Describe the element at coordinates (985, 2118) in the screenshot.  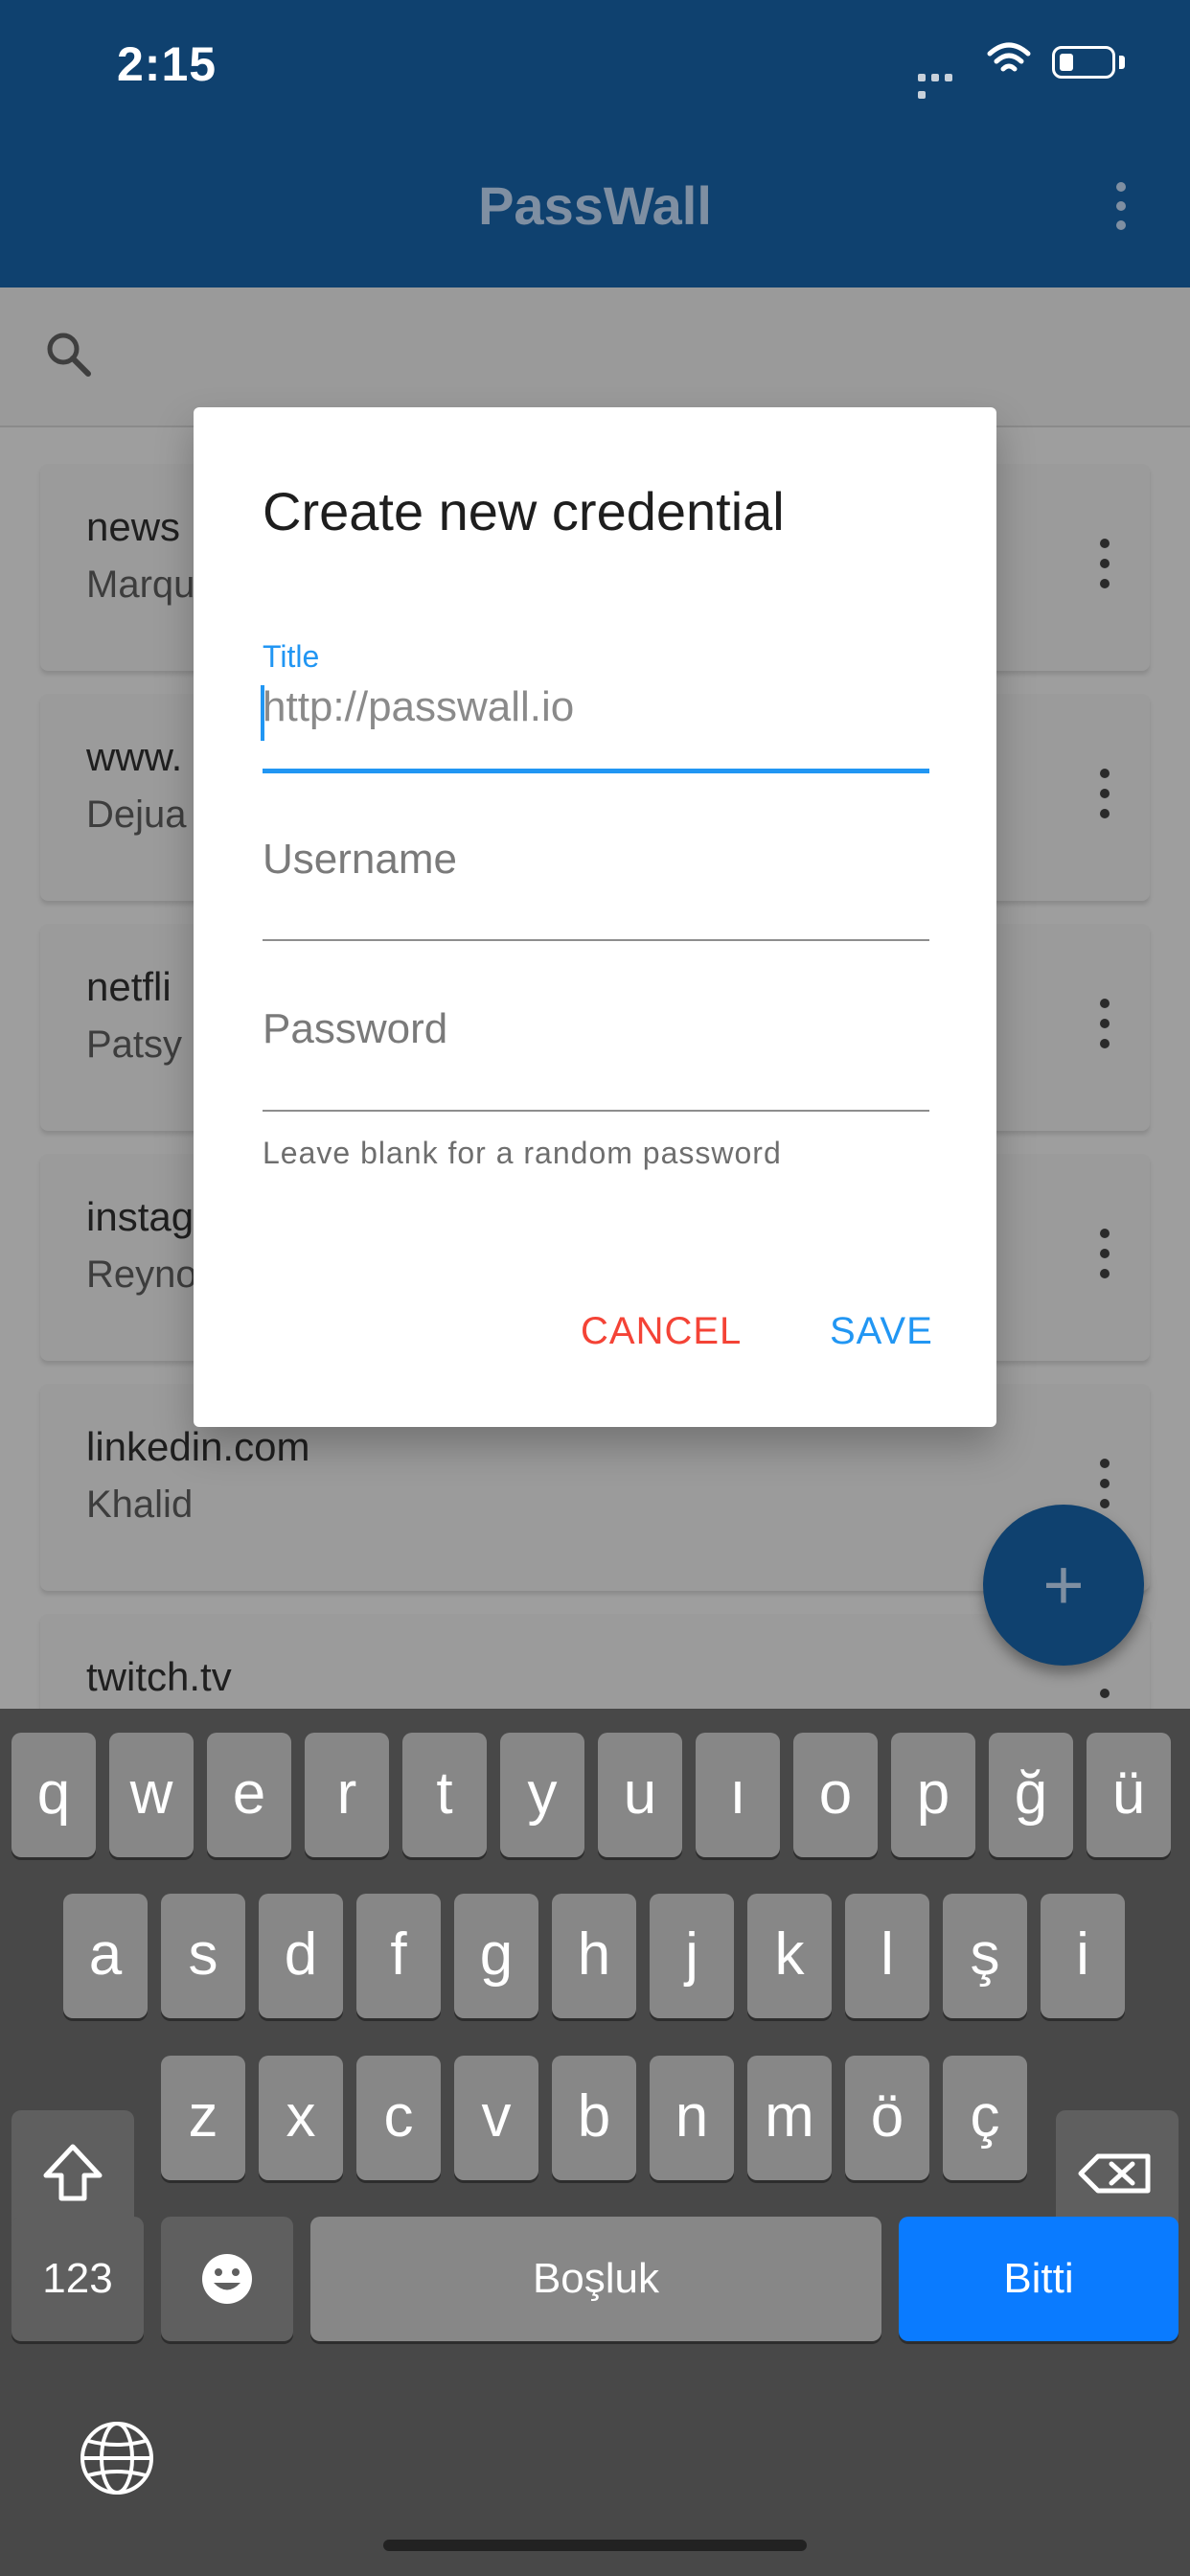
I see `key-ç: ç` at that location.